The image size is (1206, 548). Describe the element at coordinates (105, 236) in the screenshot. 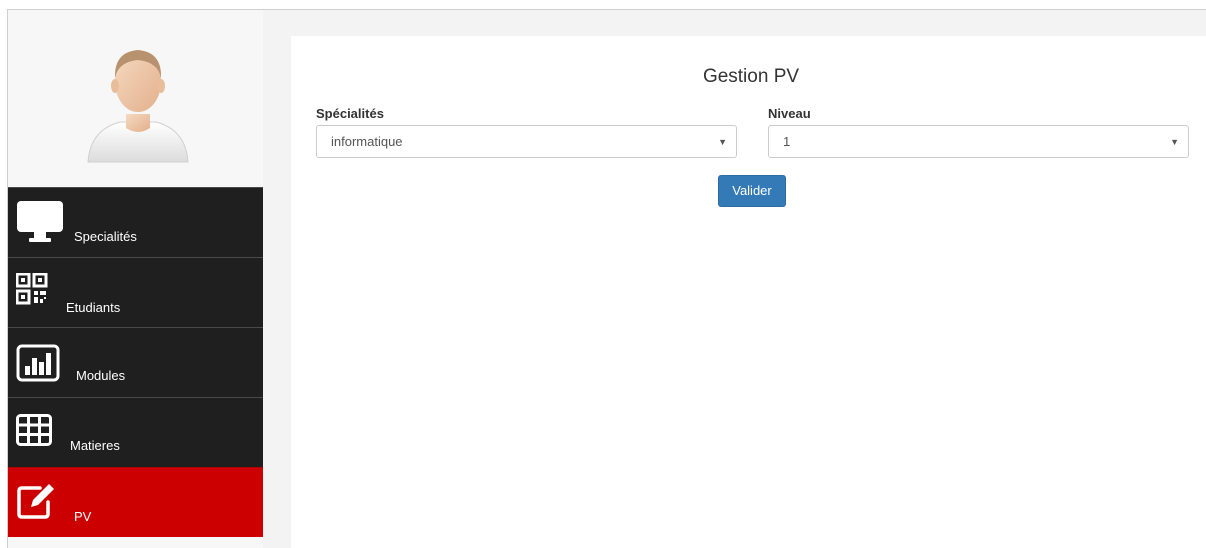

I see `sidebar-item-label: Specialités` at that location.